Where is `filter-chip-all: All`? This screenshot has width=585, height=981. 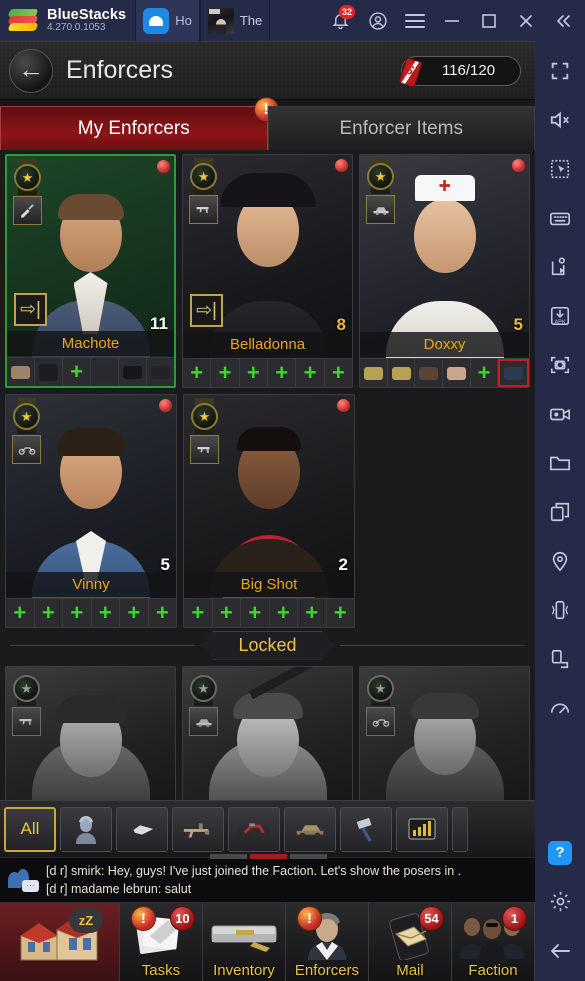 filter-chip-all: All is located at coordinates (30, 829).